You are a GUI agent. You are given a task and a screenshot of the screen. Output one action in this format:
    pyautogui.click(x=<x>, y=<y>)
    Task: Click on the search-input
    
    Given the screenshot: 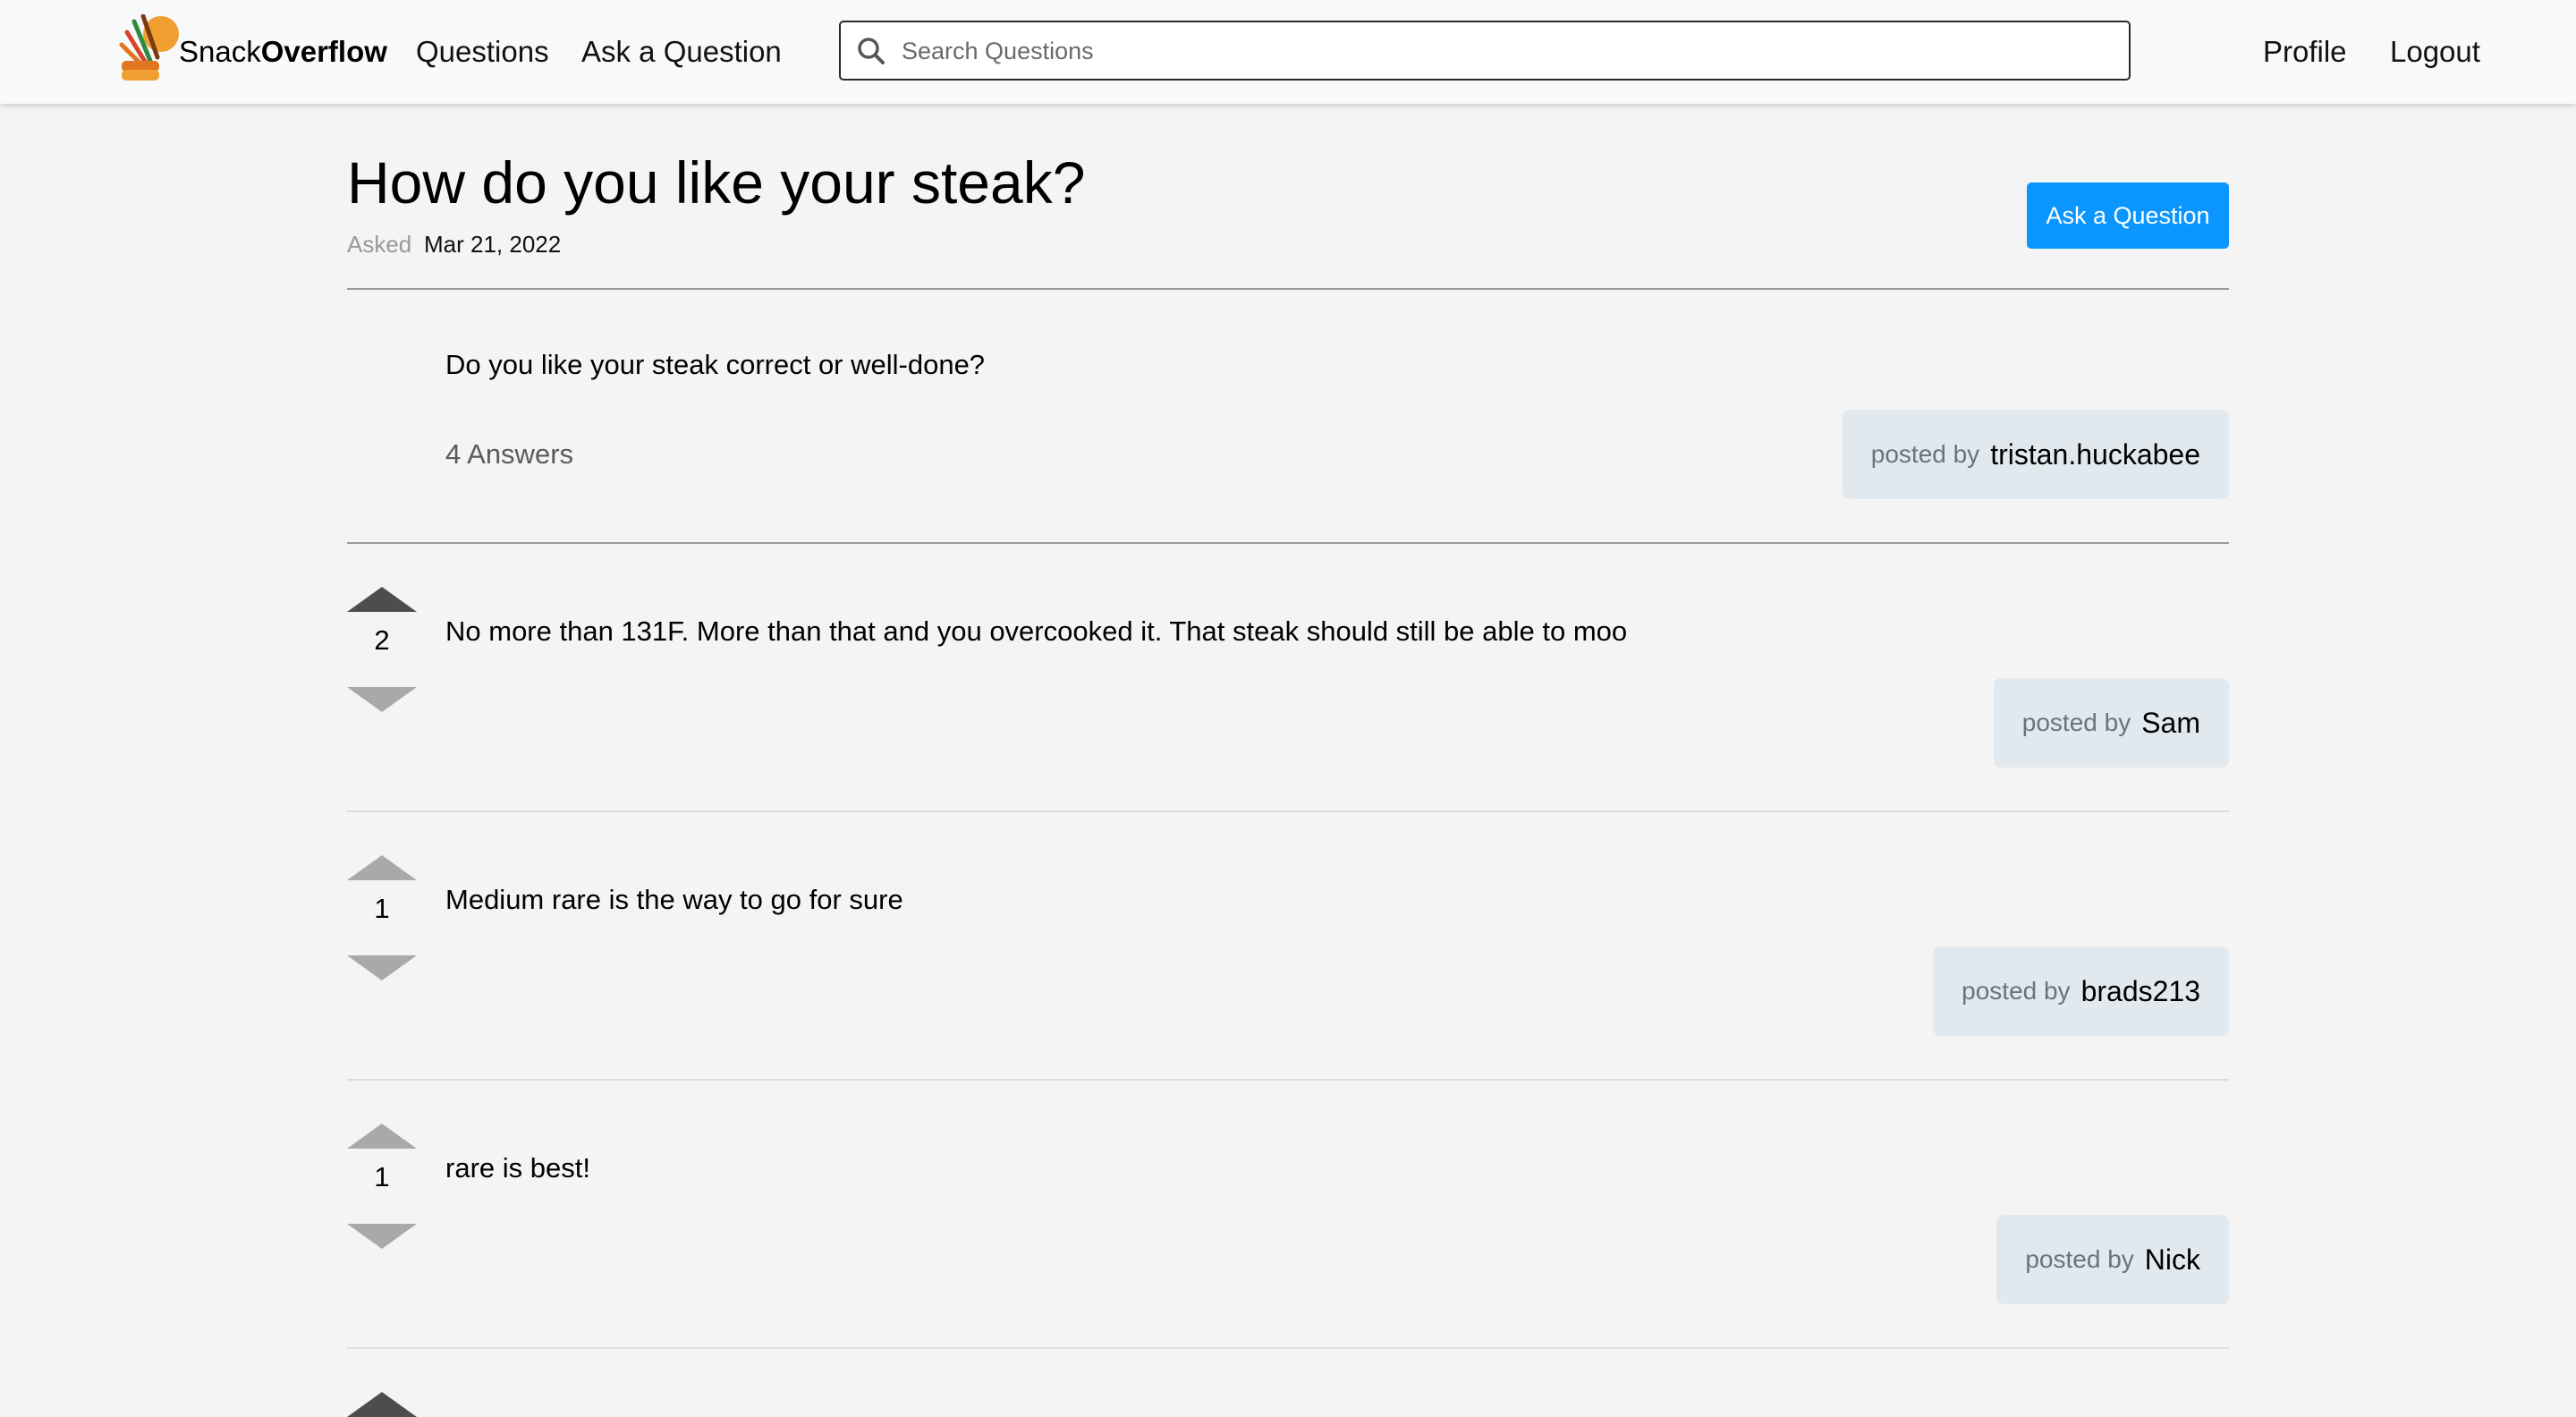 What is the action you would take?
    pyautogui.click(x=1510, y=52)
    